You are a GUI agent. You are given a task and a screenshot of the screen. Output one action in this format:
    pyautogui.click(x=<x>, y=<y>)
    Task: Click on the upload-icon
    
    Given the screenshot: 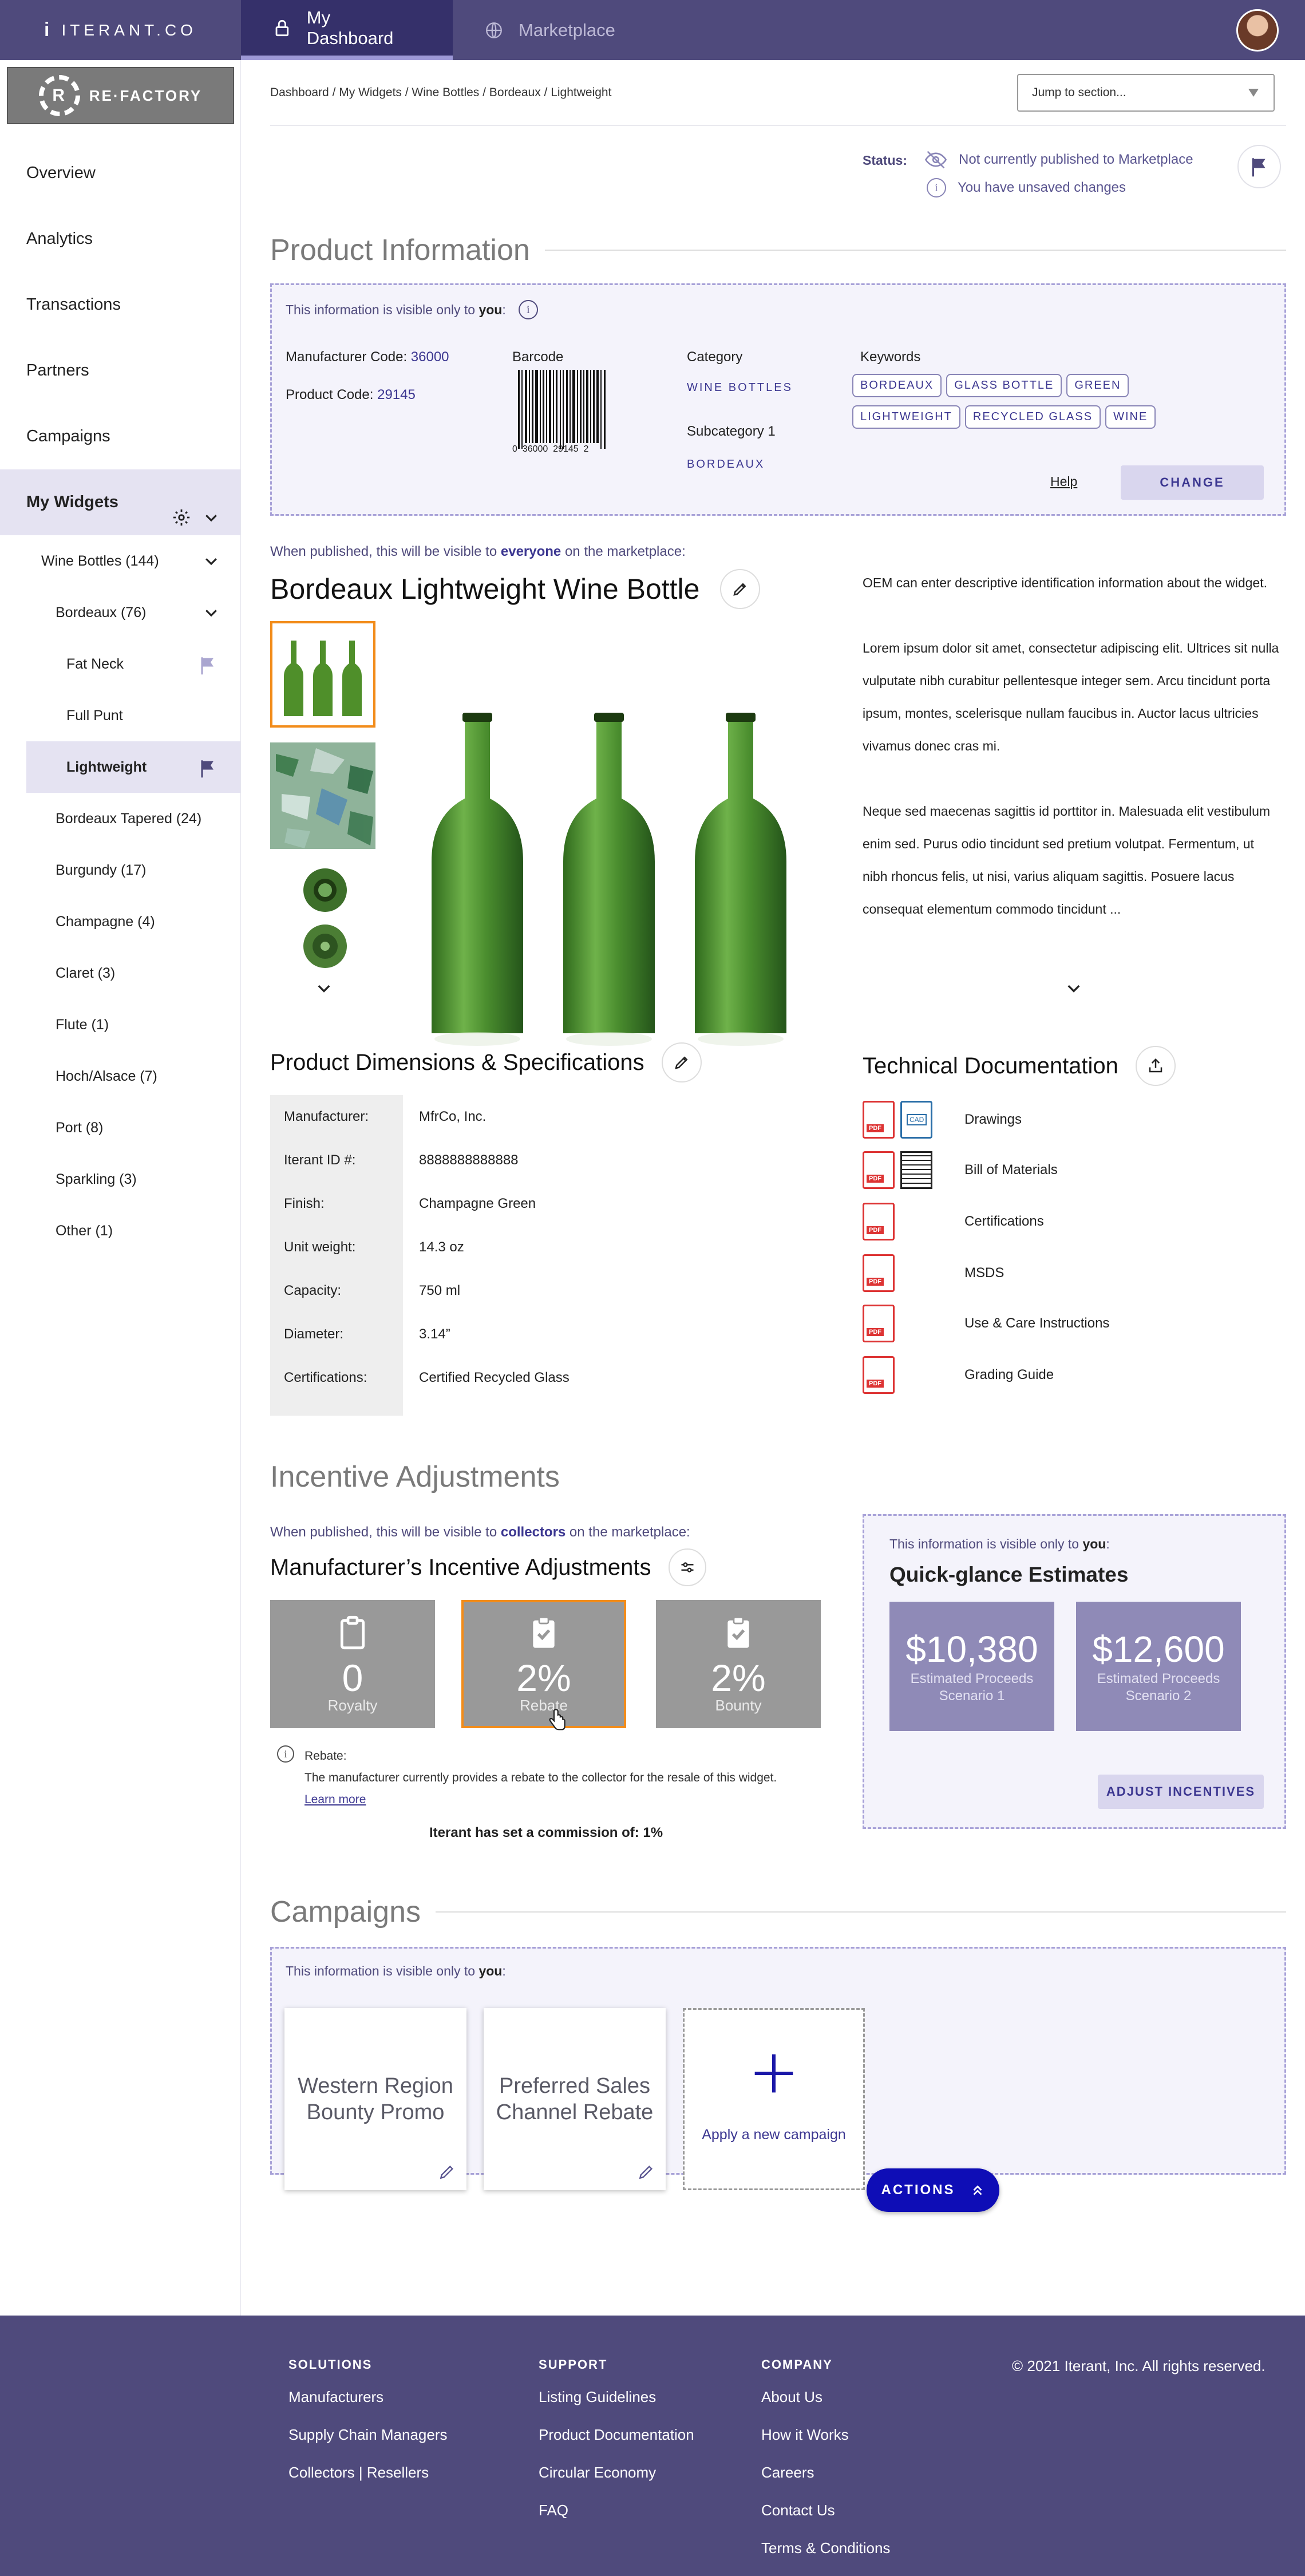 What is the action you would take?
    pyautogui.click(x=1155, y=1065)
    